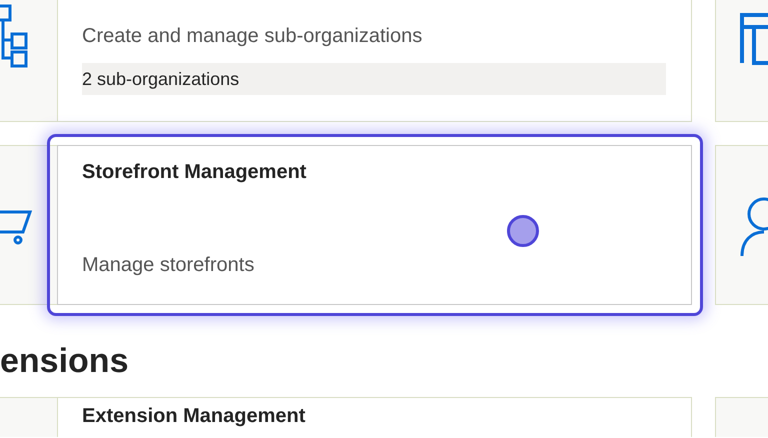 The image size is (768, 438). Describe the element at coordinates (195, 172) in the screenshot. I see `card-title: Storefront Management` at that location.